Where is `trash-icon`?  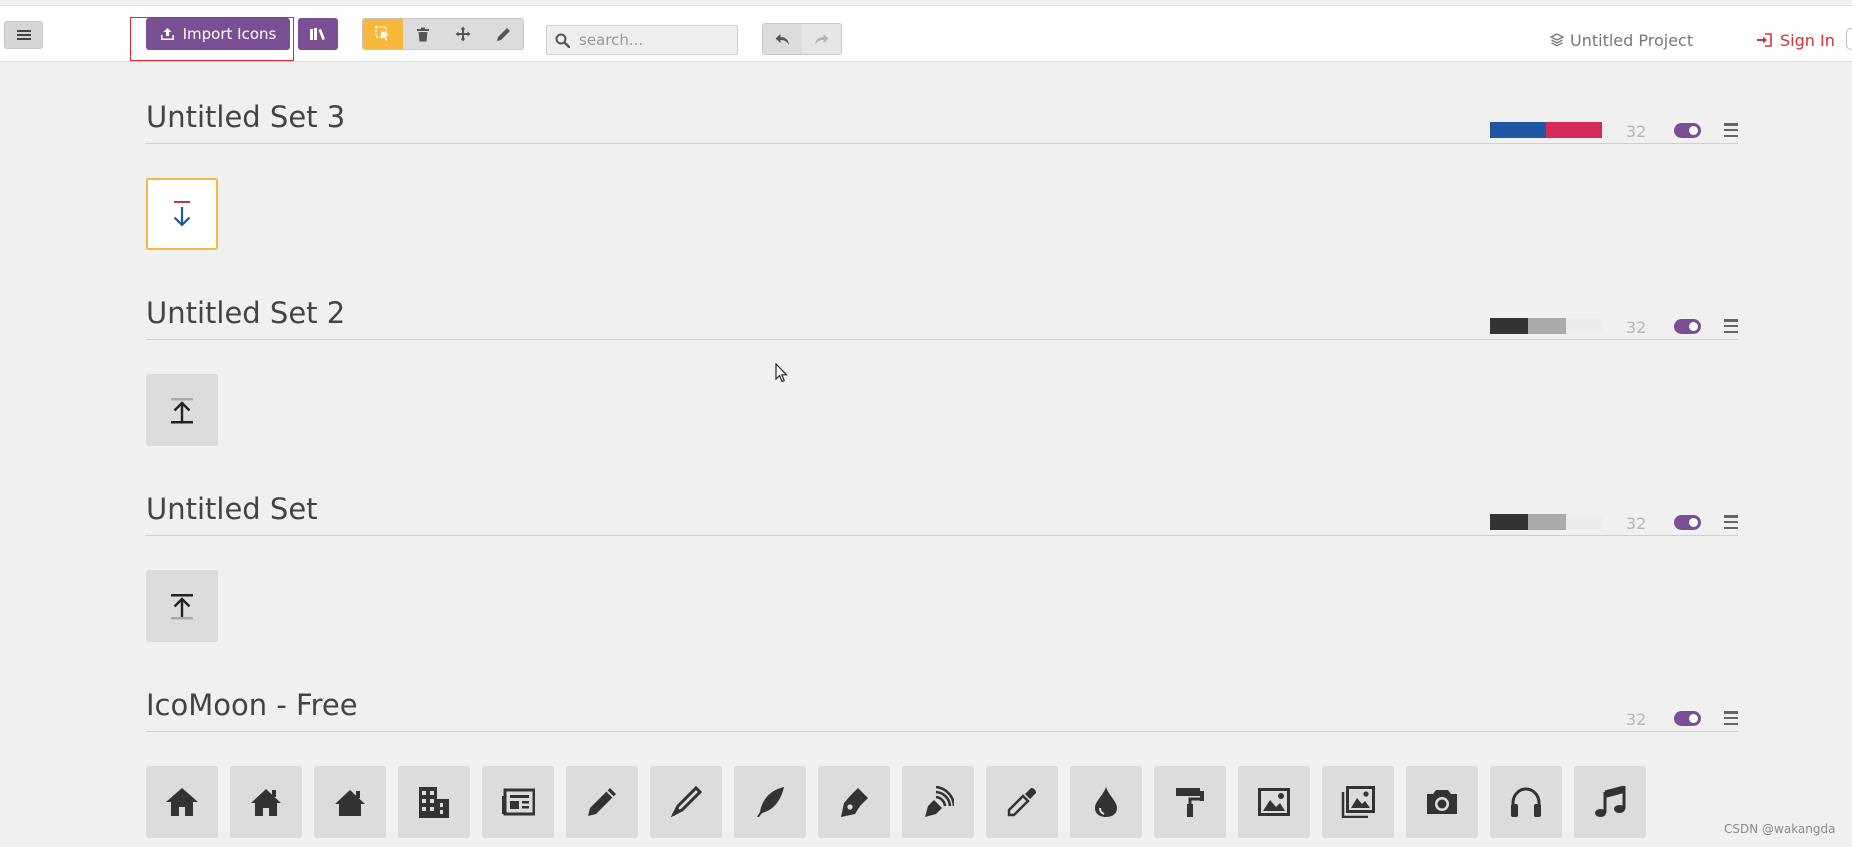
trash-icon is located at coordinates (423, 34).